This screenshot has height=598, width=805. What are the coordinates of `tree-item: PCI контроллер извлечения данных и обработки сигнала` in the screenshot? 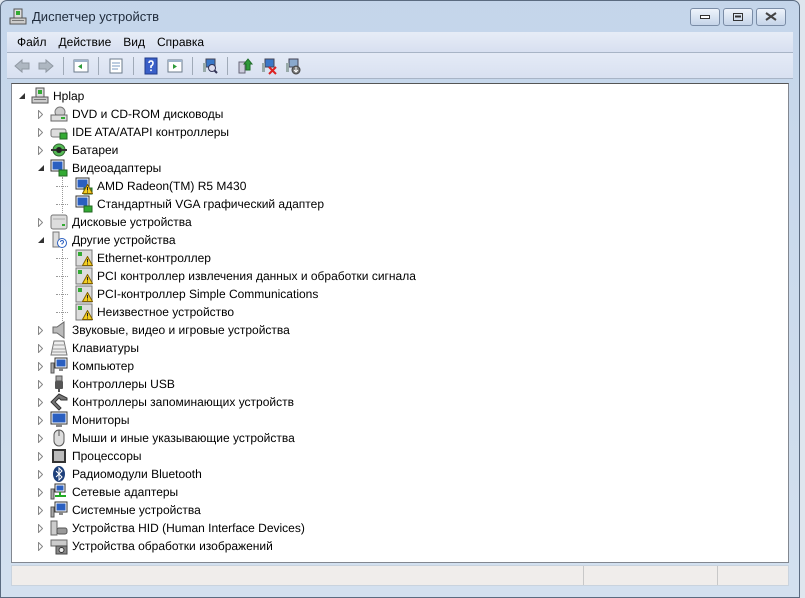 It's located at (256, 276).